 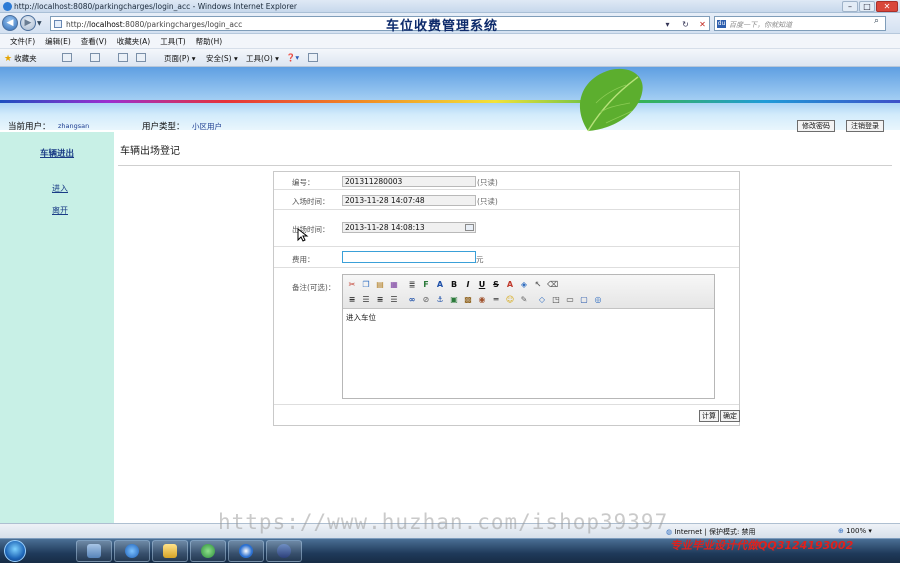 I want to click on select-all-icon: ↖, so click(x=538, y=285).